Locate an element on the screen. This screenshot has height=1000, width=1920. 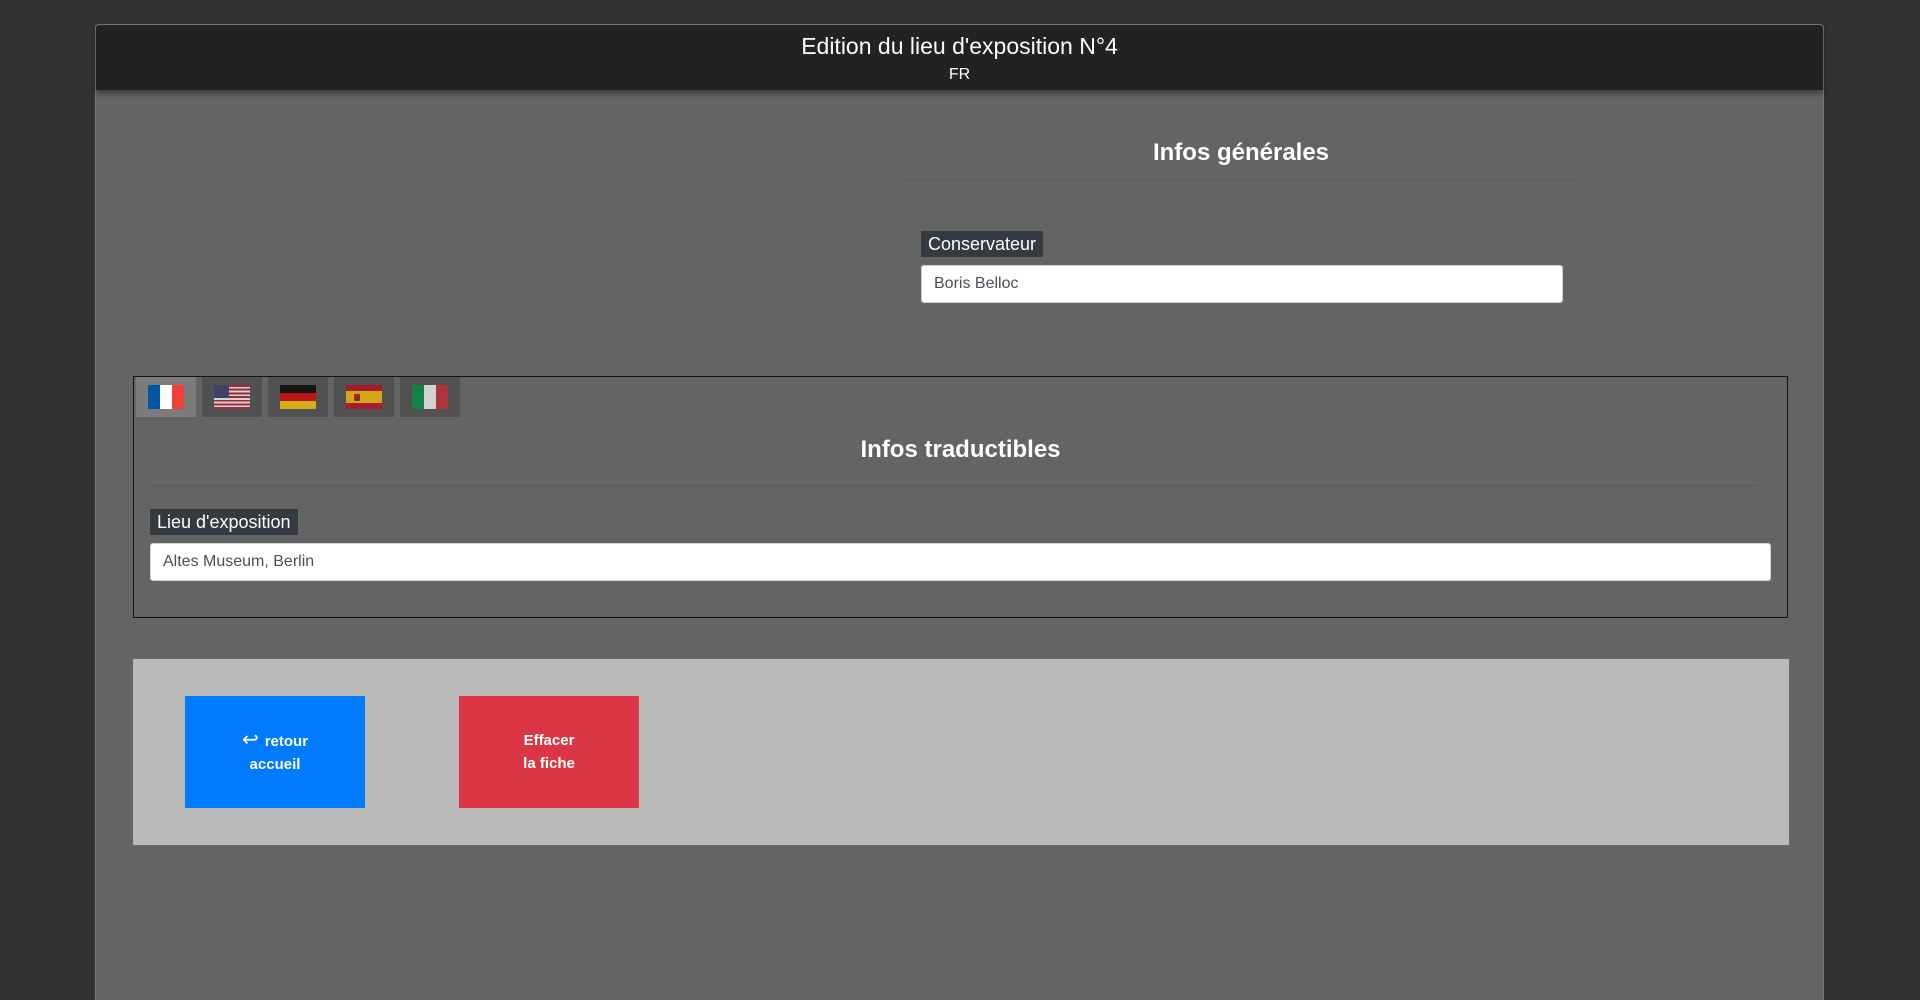
tab-lang-it is located at coordinates (430, 397).